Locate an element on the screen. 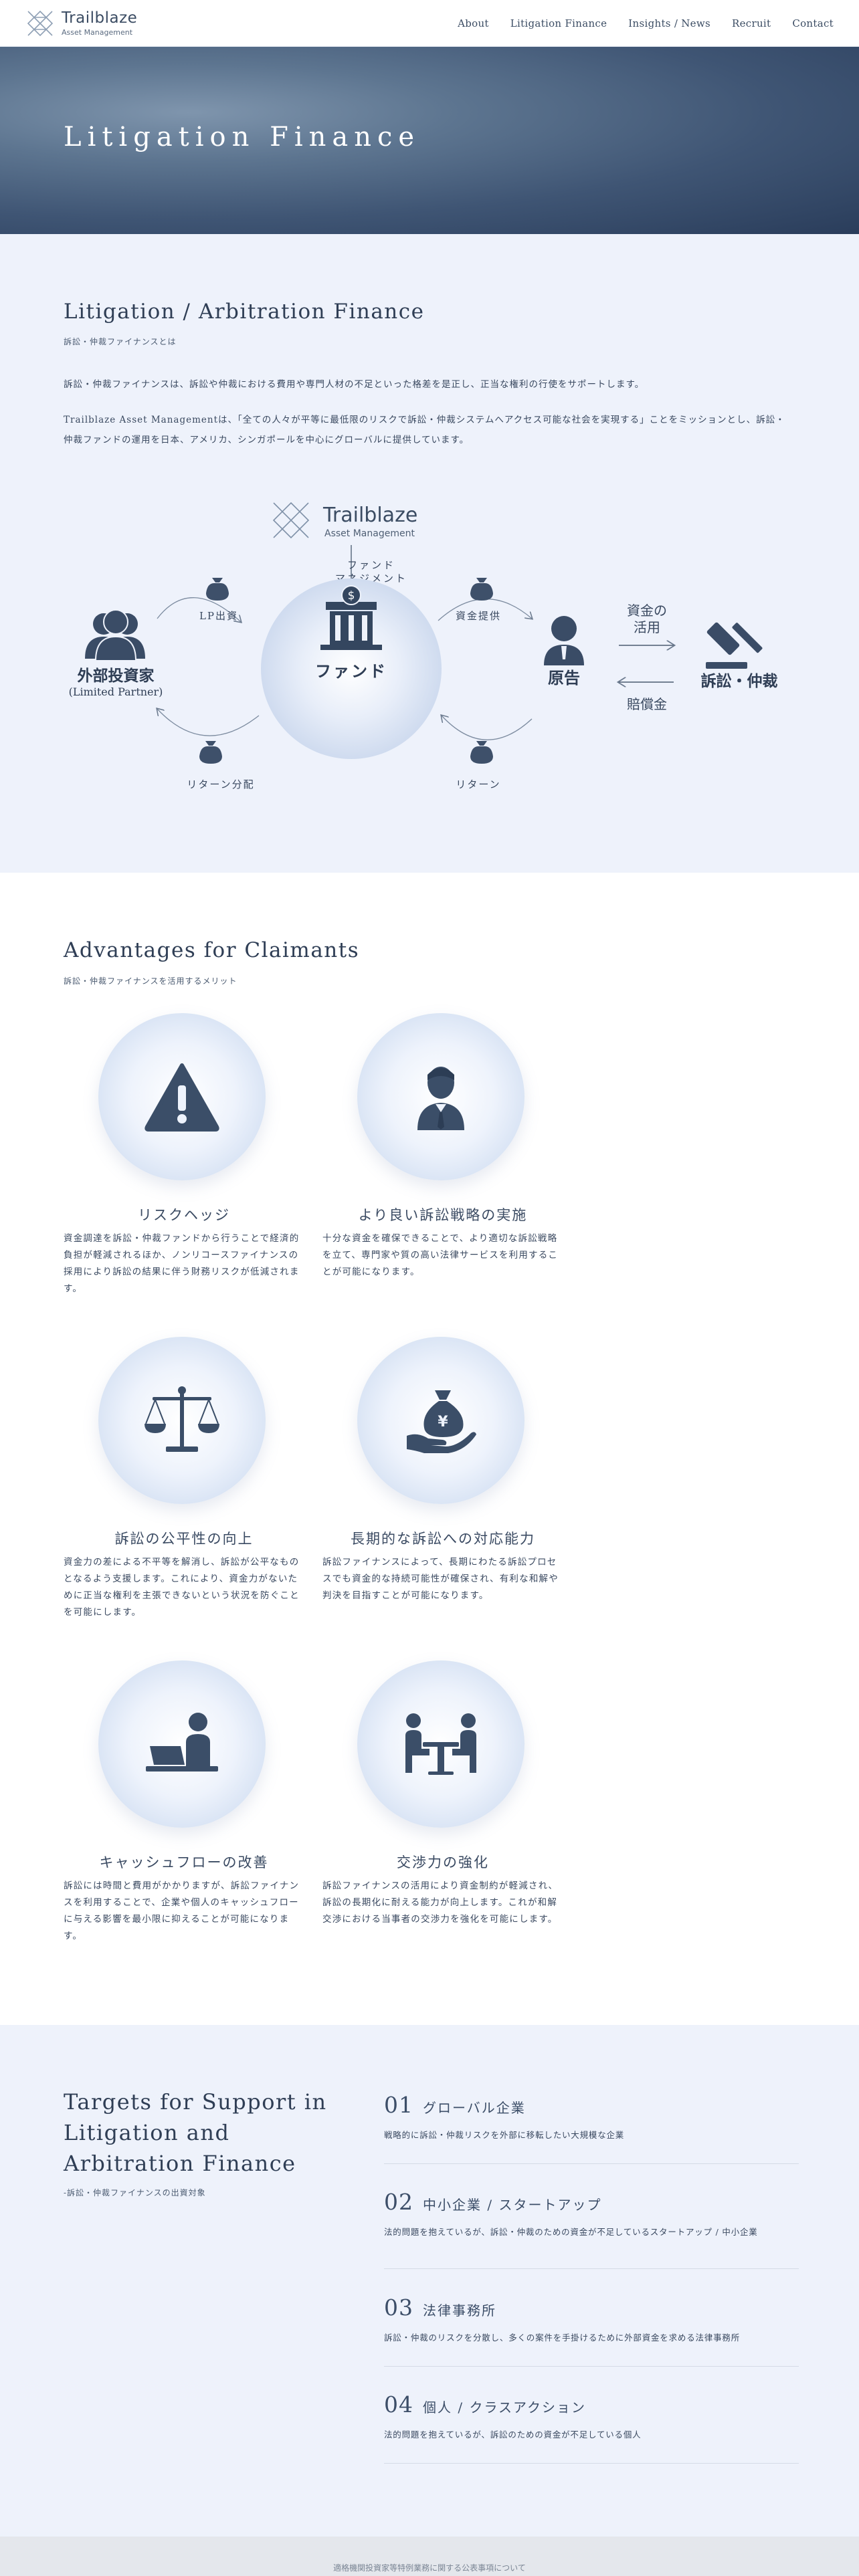  footer-disclosure-link: 適格機関投資家等特例業務に関する公表事項について is located at coordinates (429, 2568).